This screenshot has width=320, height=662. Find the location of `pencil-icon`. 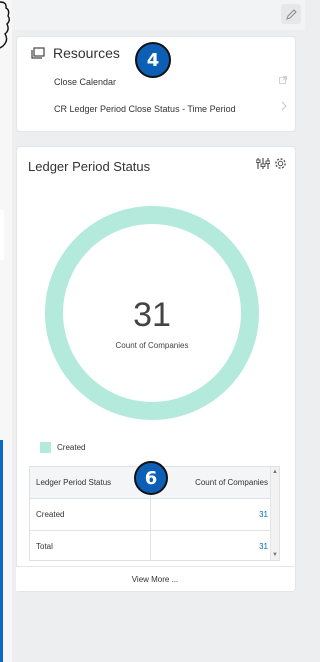

pencil-icon is located at coordinates (291, 14).